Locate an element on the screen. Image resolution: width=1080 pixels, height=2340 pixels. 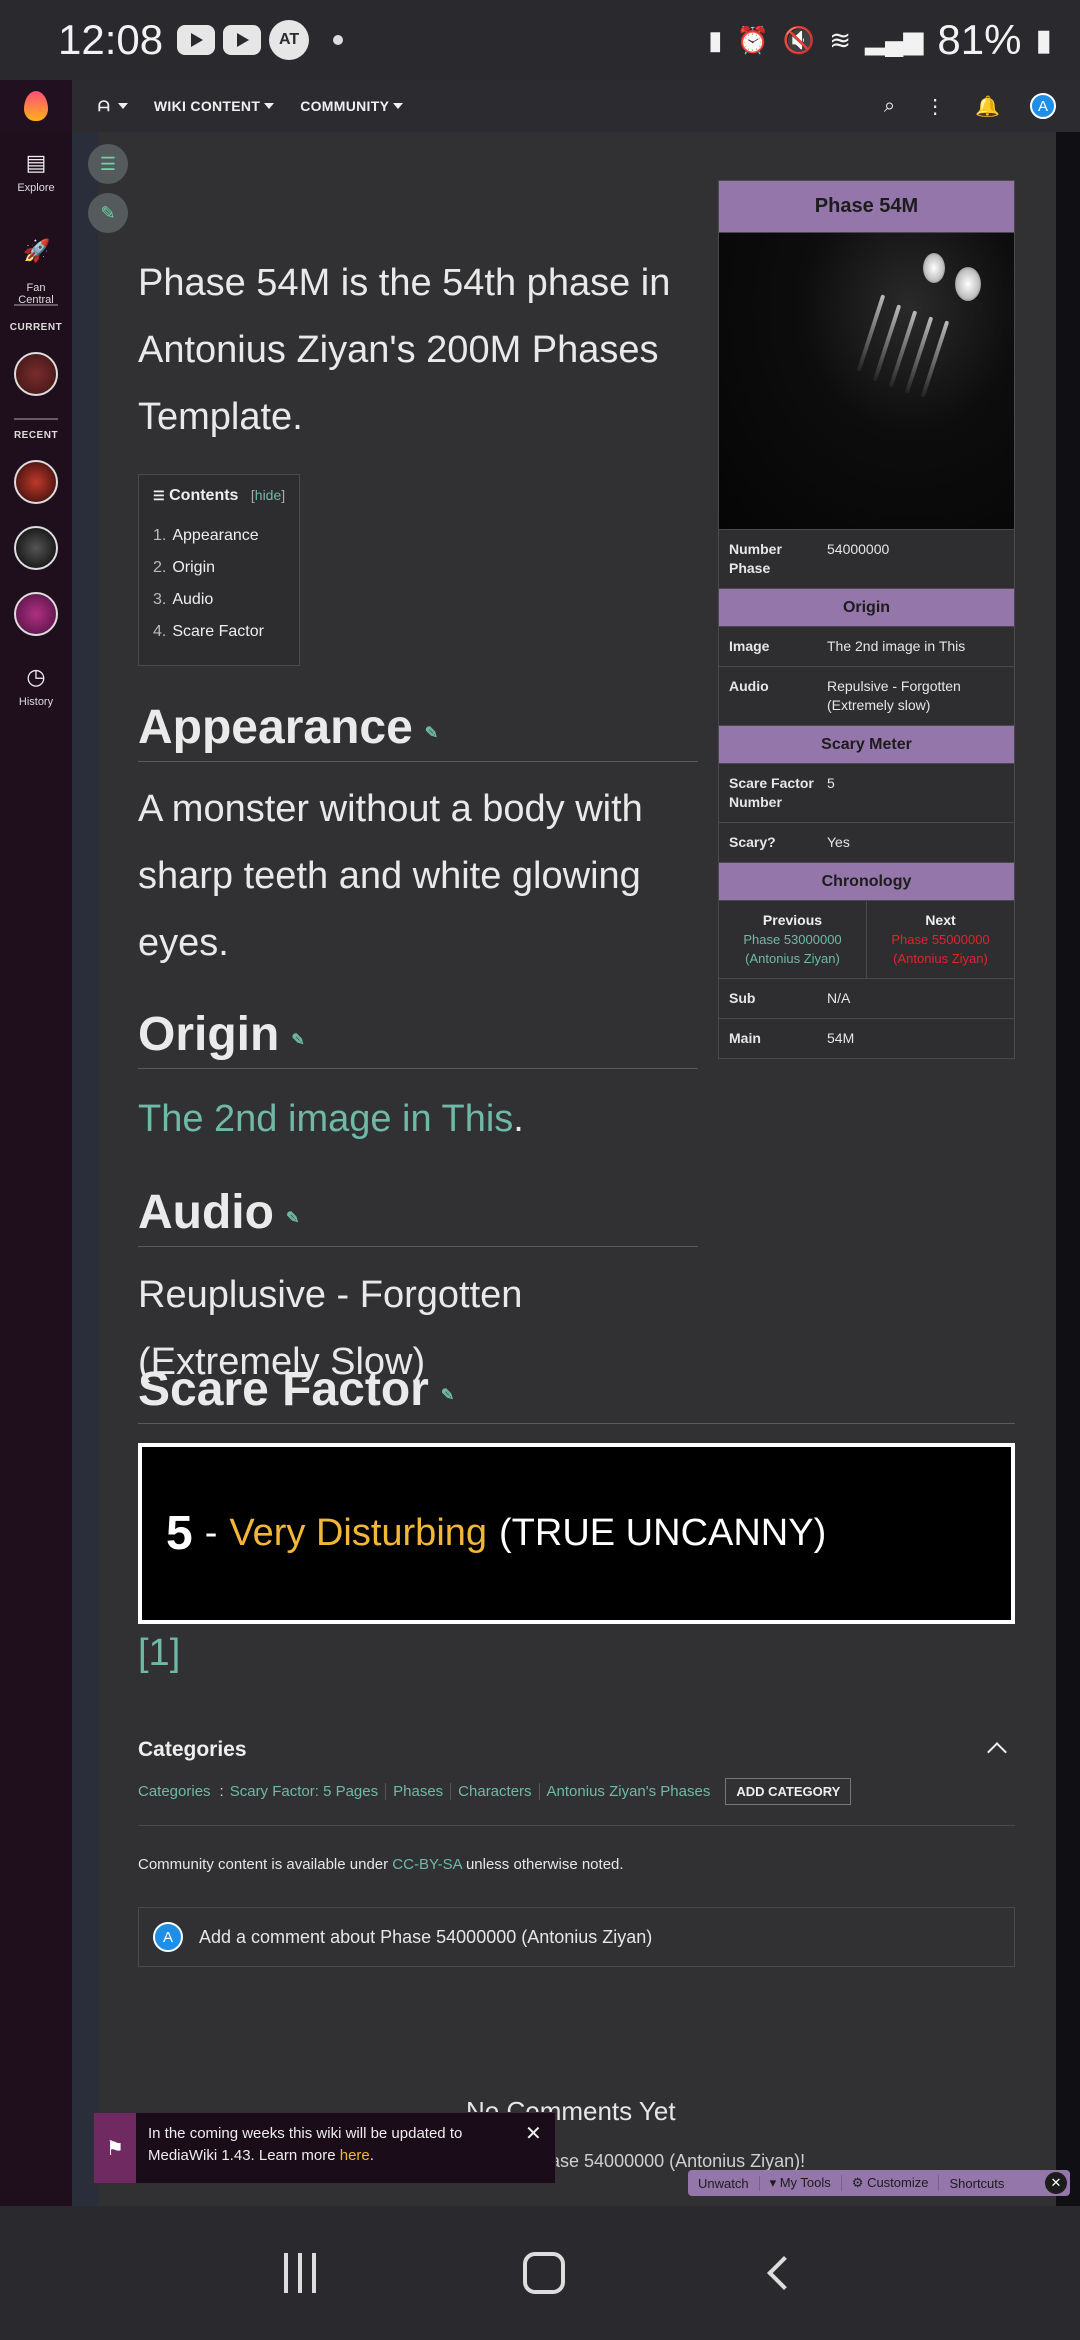
category-link: Antonius Ziyan's Phases is located at coordinates (628, 1791).